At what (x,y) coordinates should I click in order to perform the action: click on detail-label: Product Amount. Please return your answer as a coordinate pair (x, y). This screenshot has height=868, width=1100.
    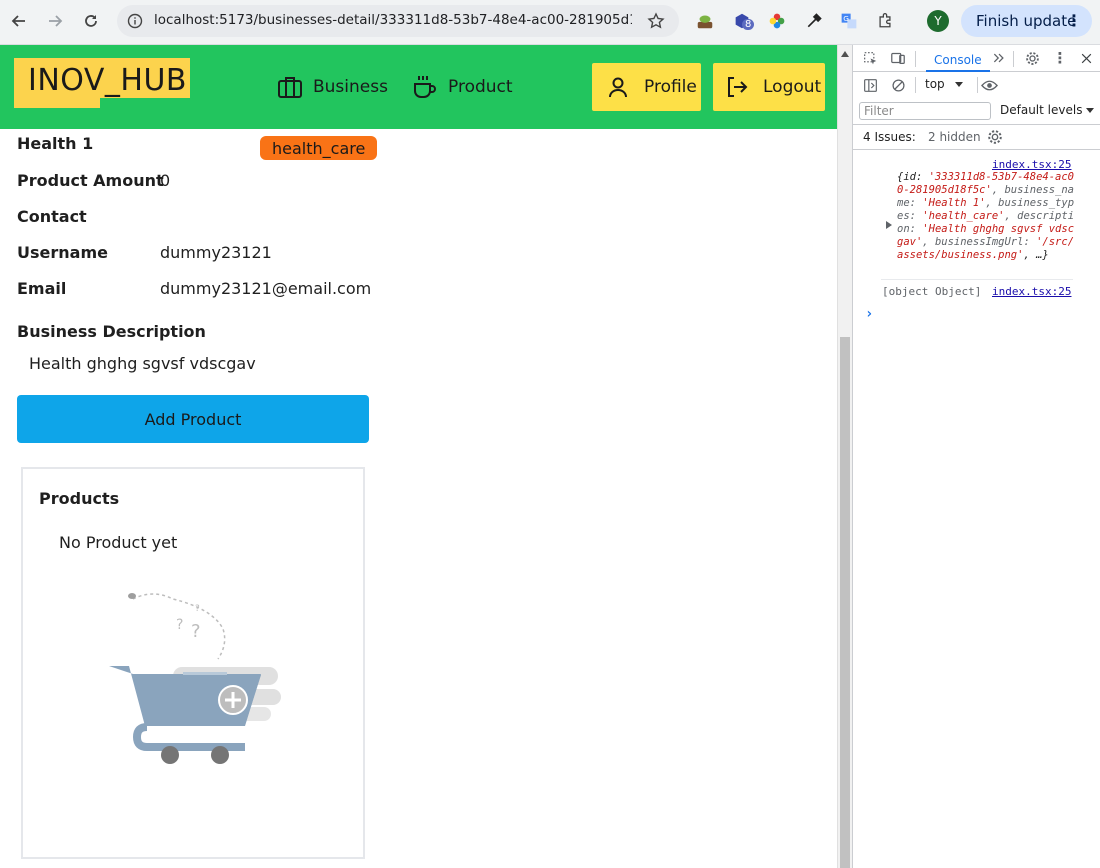
    Looking at the image, I should click on (90, 180).